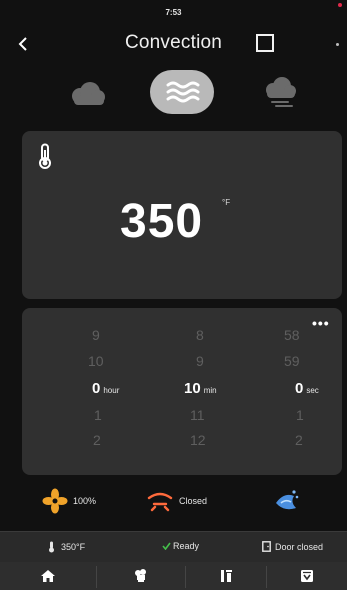  Describe the element at coordinates (226, 202) in the screenshot. I see `temperature-unit: °F` at that location.